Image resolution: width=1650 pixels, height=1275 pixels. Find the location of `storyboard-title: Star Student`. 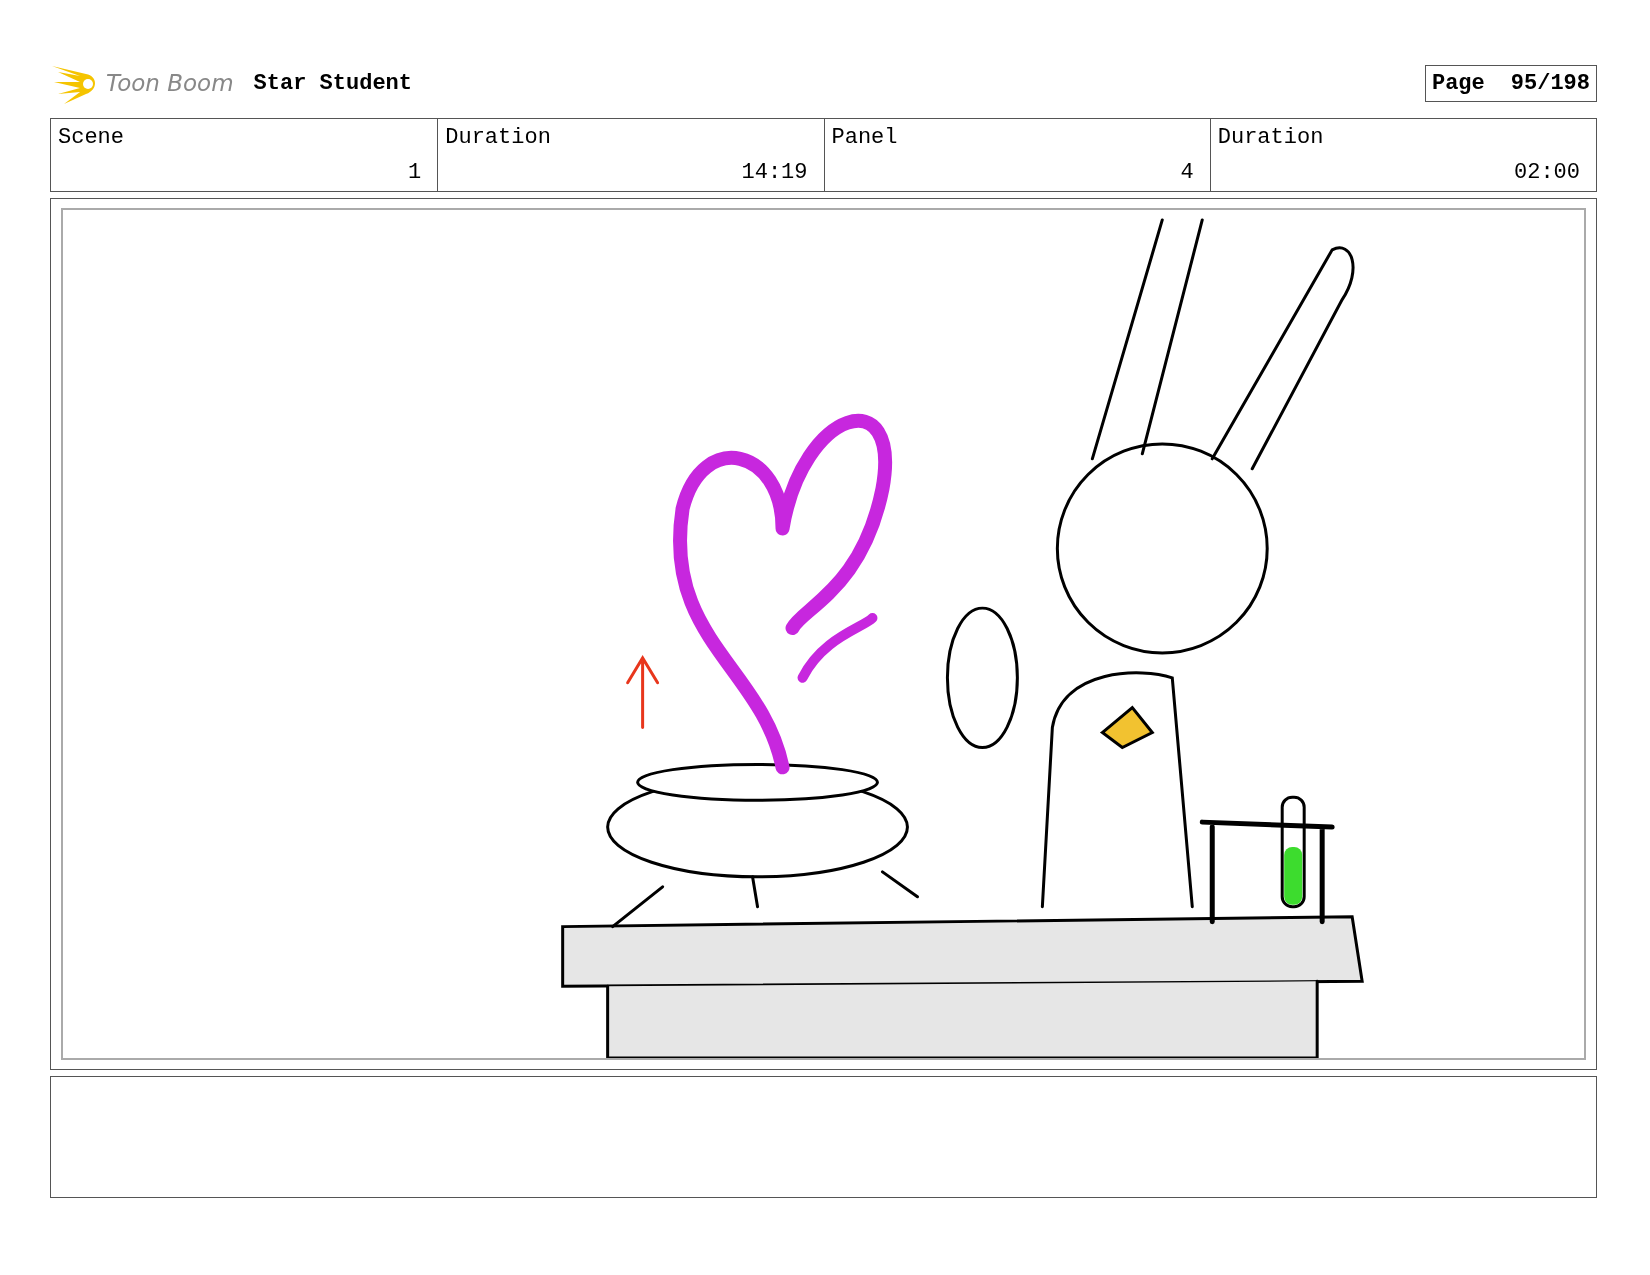

storyboard-title: Star Student is located at coordinates (332, 83).